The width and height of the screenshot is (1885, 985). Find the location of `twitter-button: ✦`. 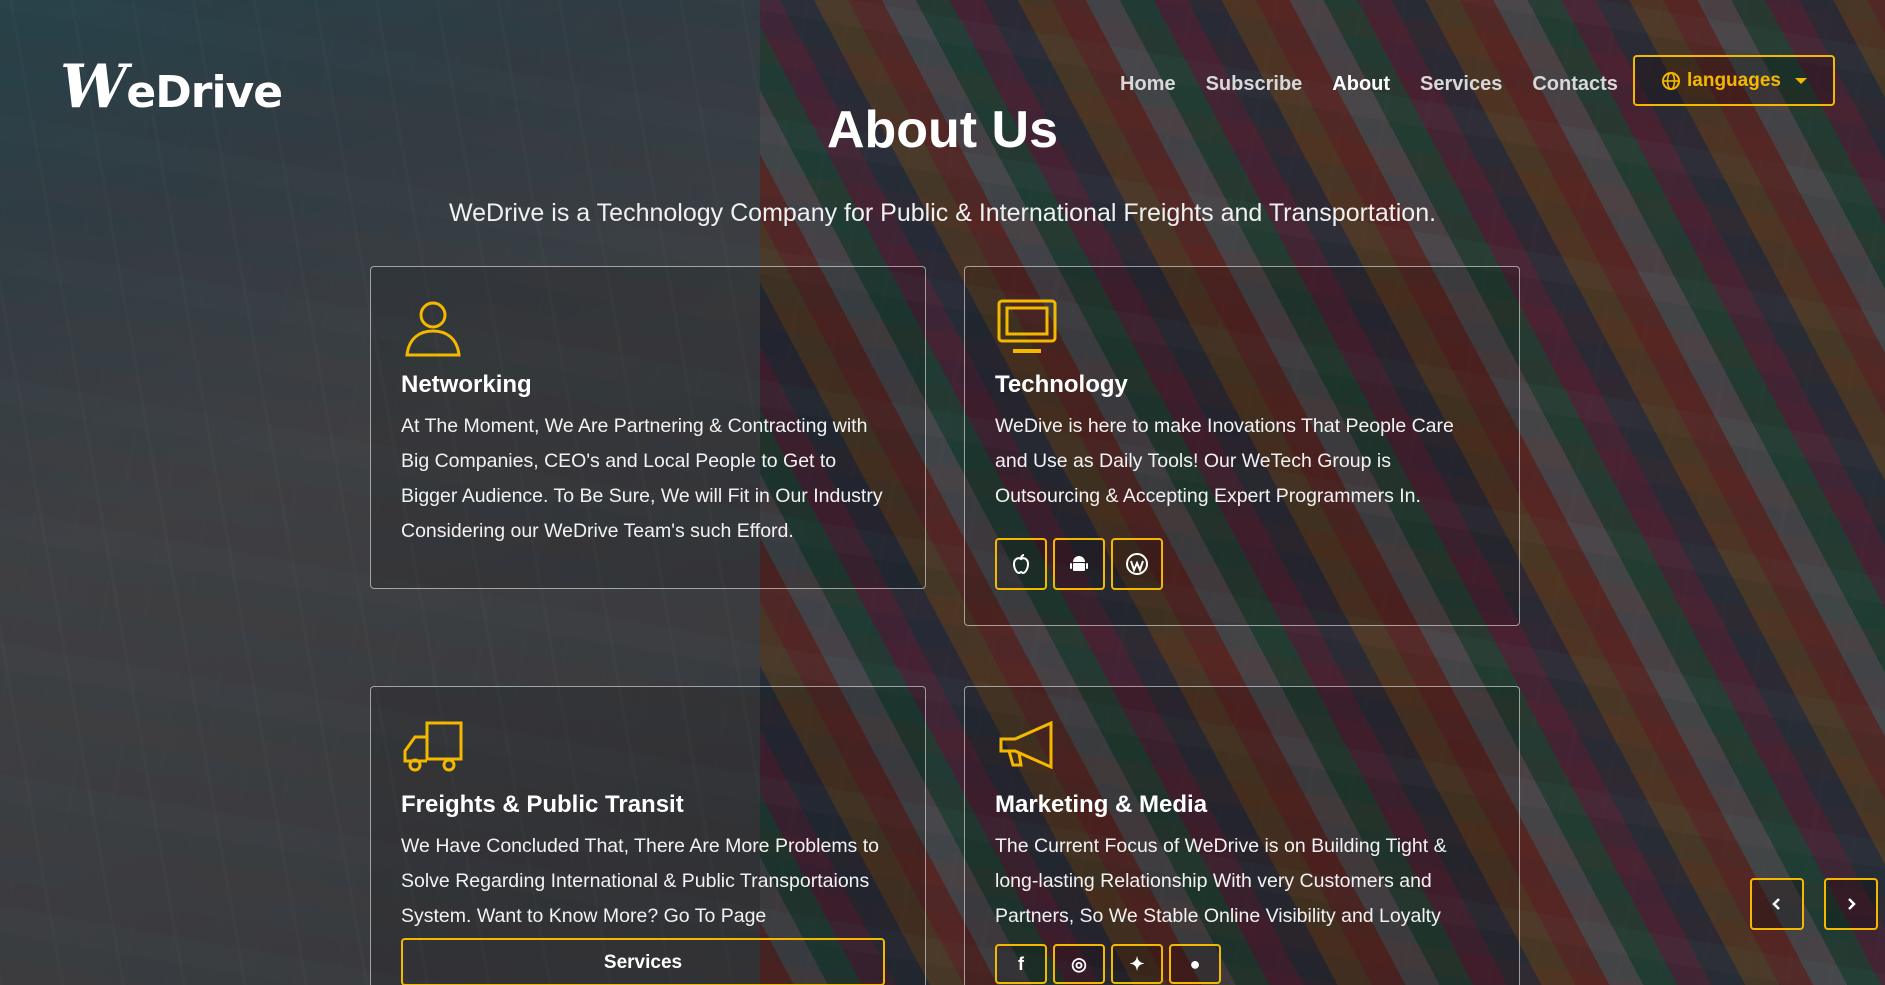

twitter-button: ✦ is located at coordinates (1137, 964).